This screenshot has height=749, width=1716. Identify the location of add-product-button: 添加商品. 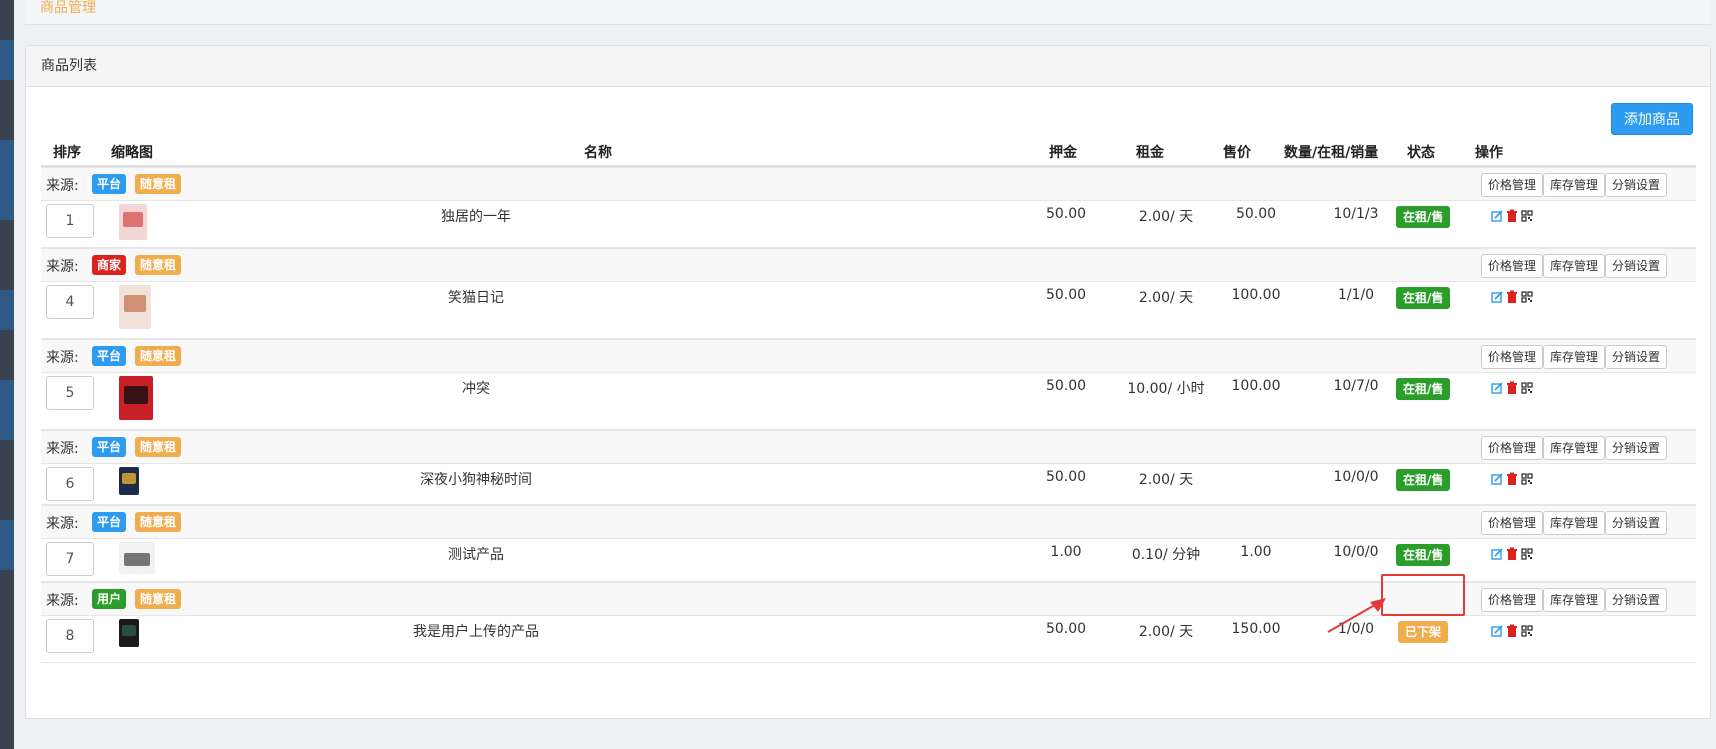
(1652, 119).